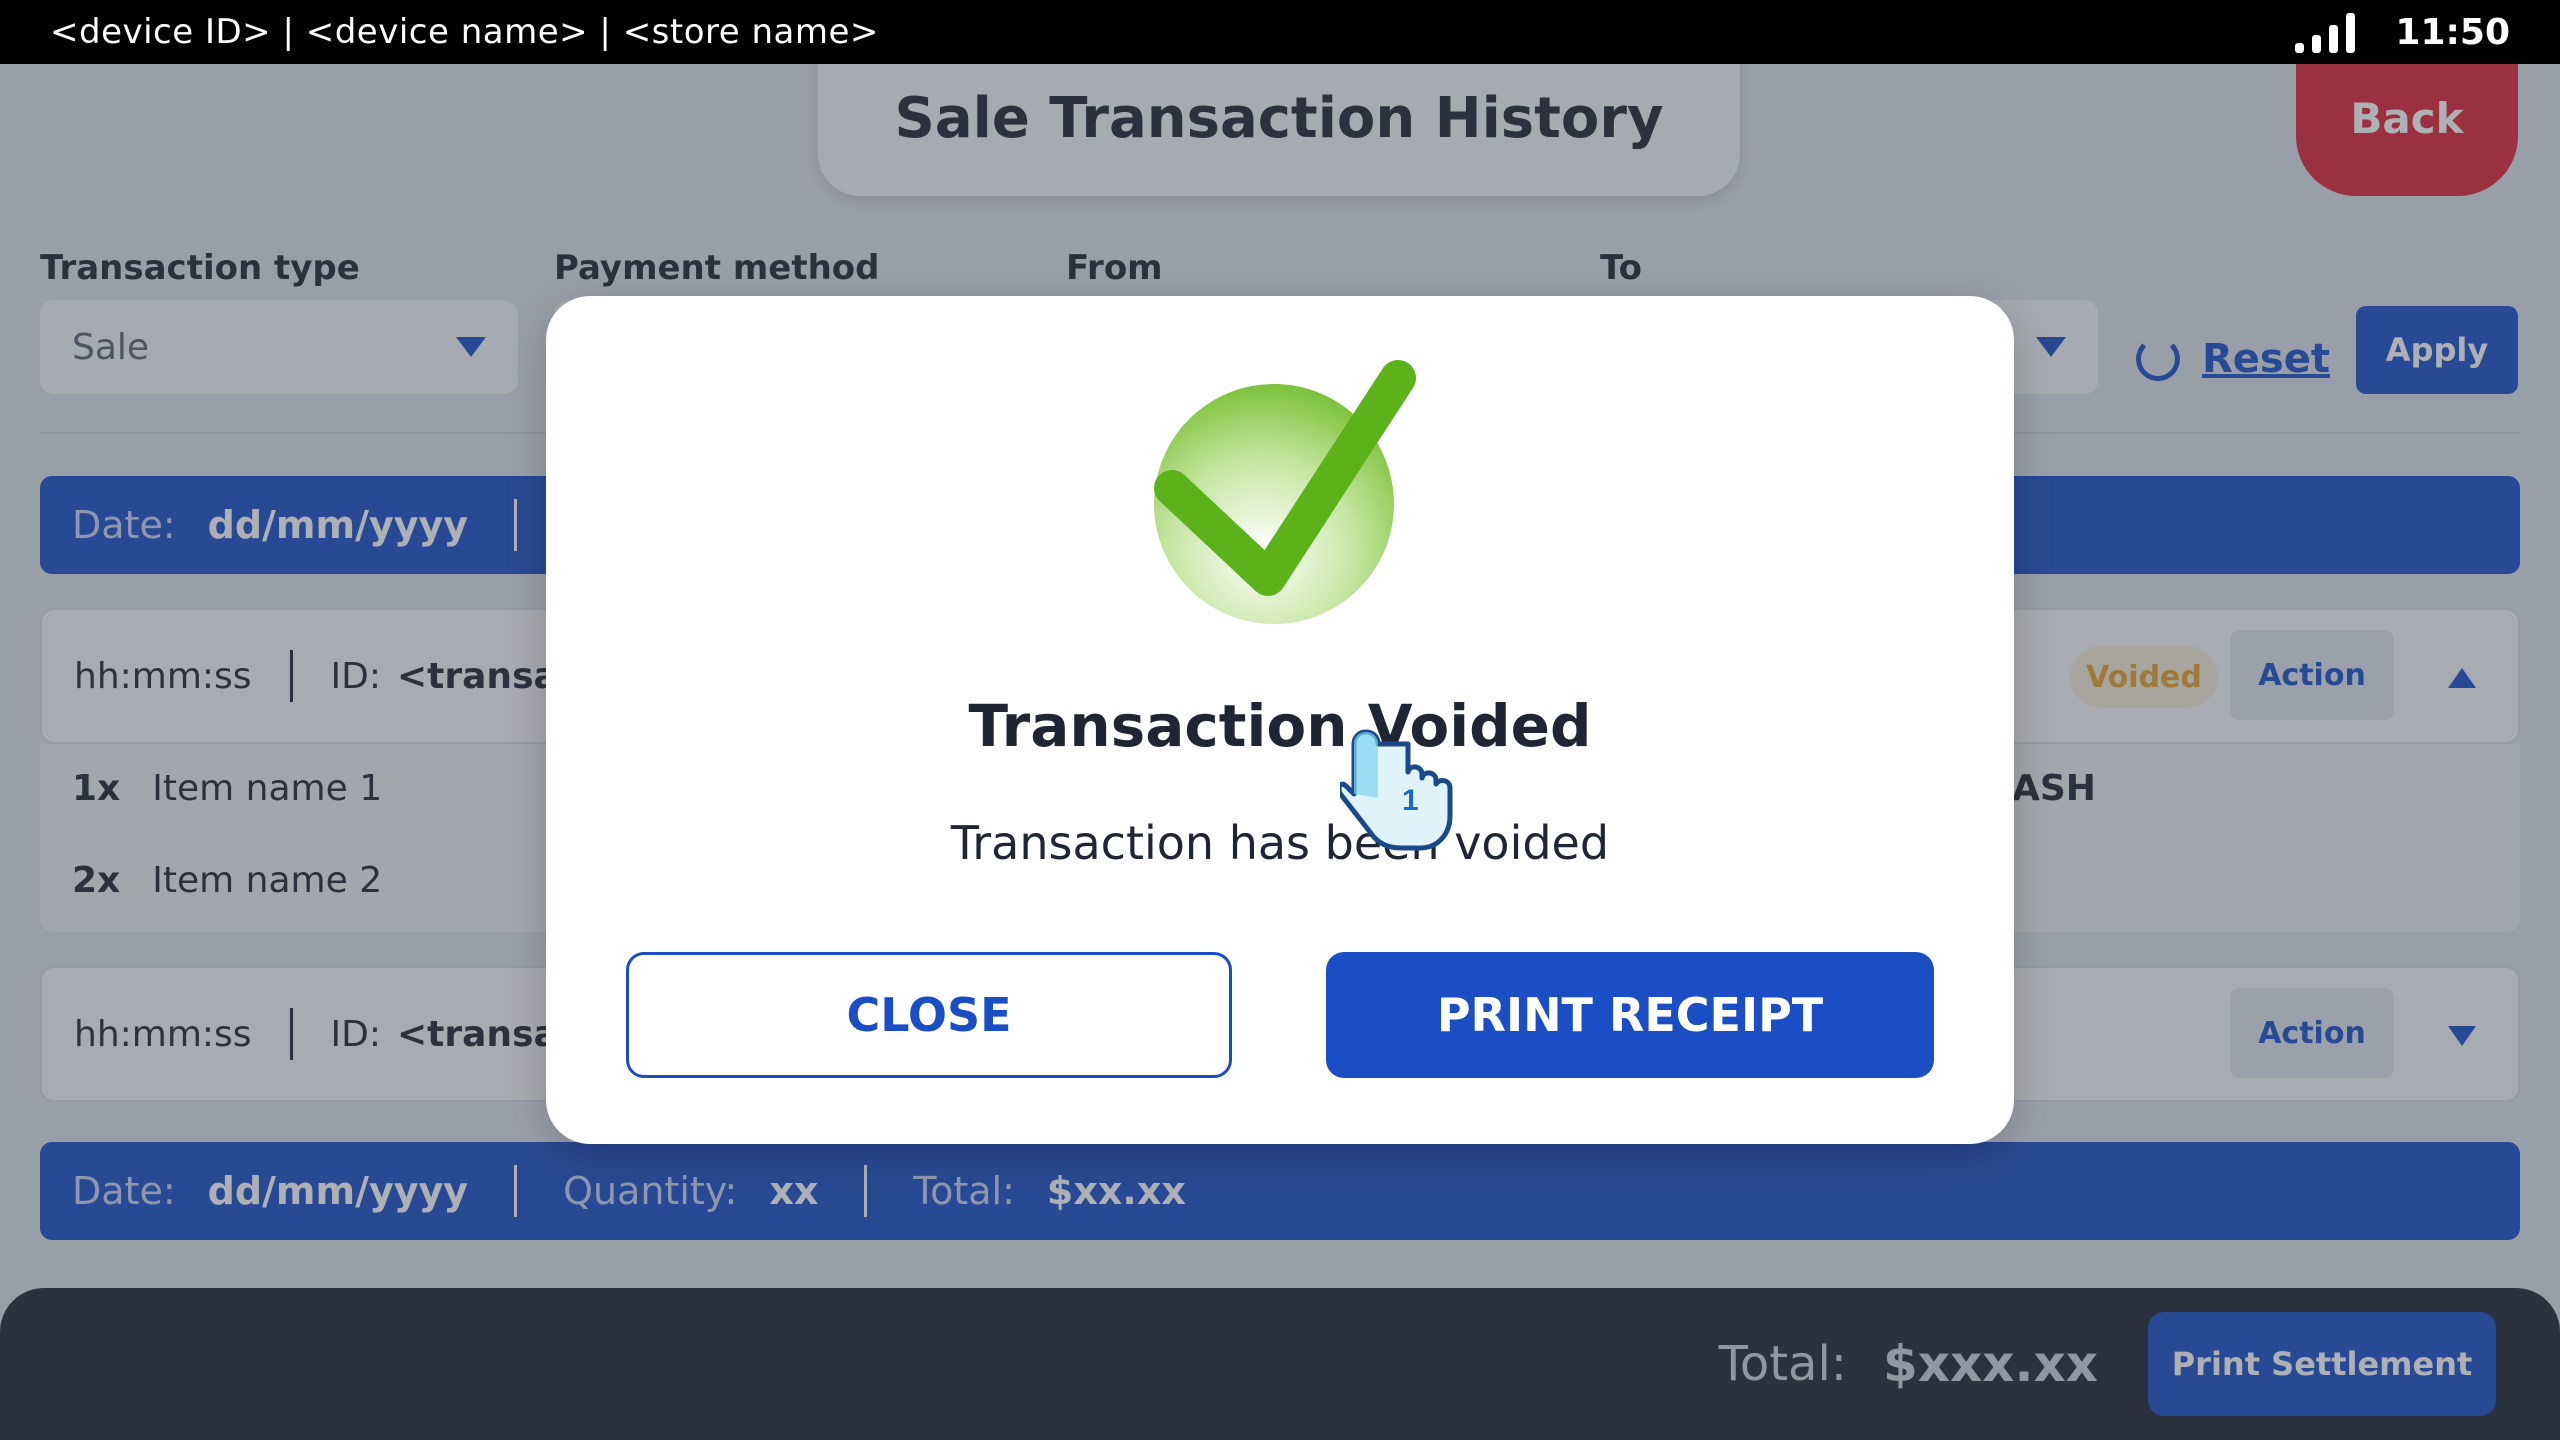 This screenshot has width=2560, height=1440. Describe the element at coordinates (1285, 492) in the screenshot. I see `checkmark-icon` at that location.